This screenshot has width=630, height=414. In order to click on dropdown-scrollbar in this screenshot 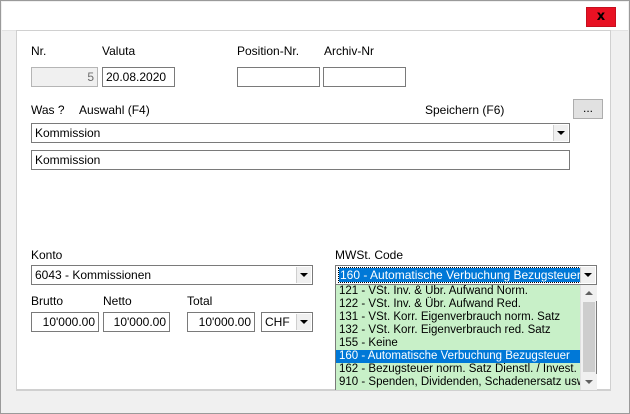, I will do `click(588, 337)`.